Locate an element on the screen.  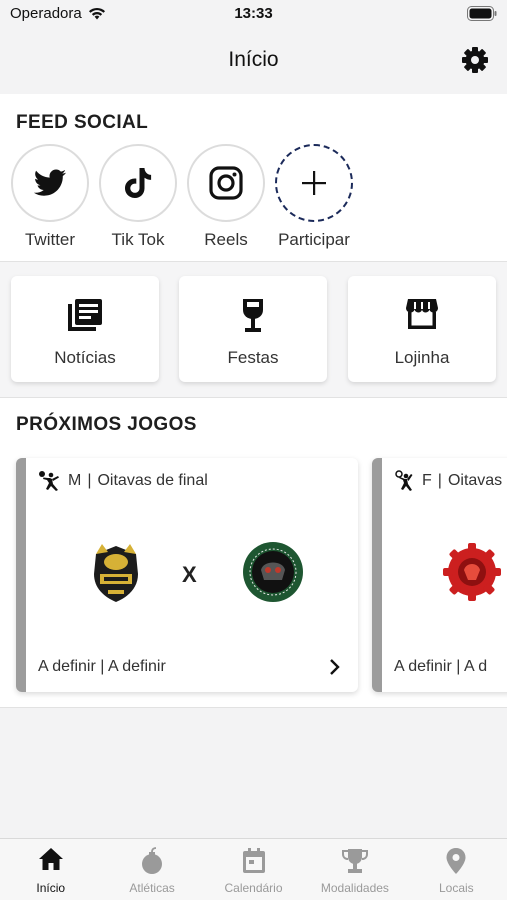
game-card: F | Oitavas A definir | A d is located at coordinates (439, 575).